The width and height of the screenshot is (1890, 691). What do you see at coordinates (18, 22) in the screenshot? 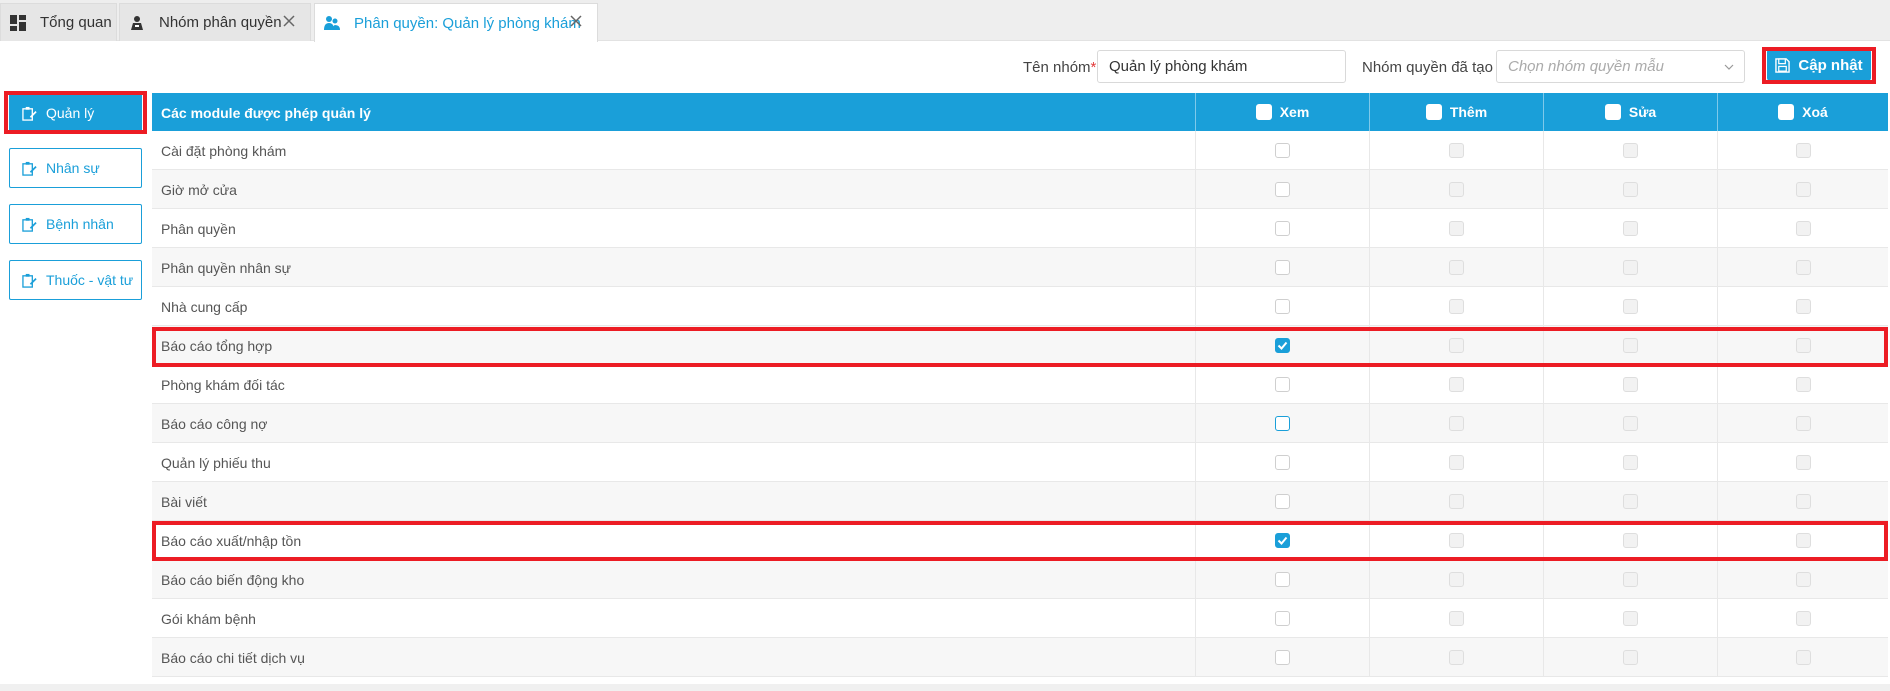
I see `dashboard-icon` at bounding box center [18, 22].